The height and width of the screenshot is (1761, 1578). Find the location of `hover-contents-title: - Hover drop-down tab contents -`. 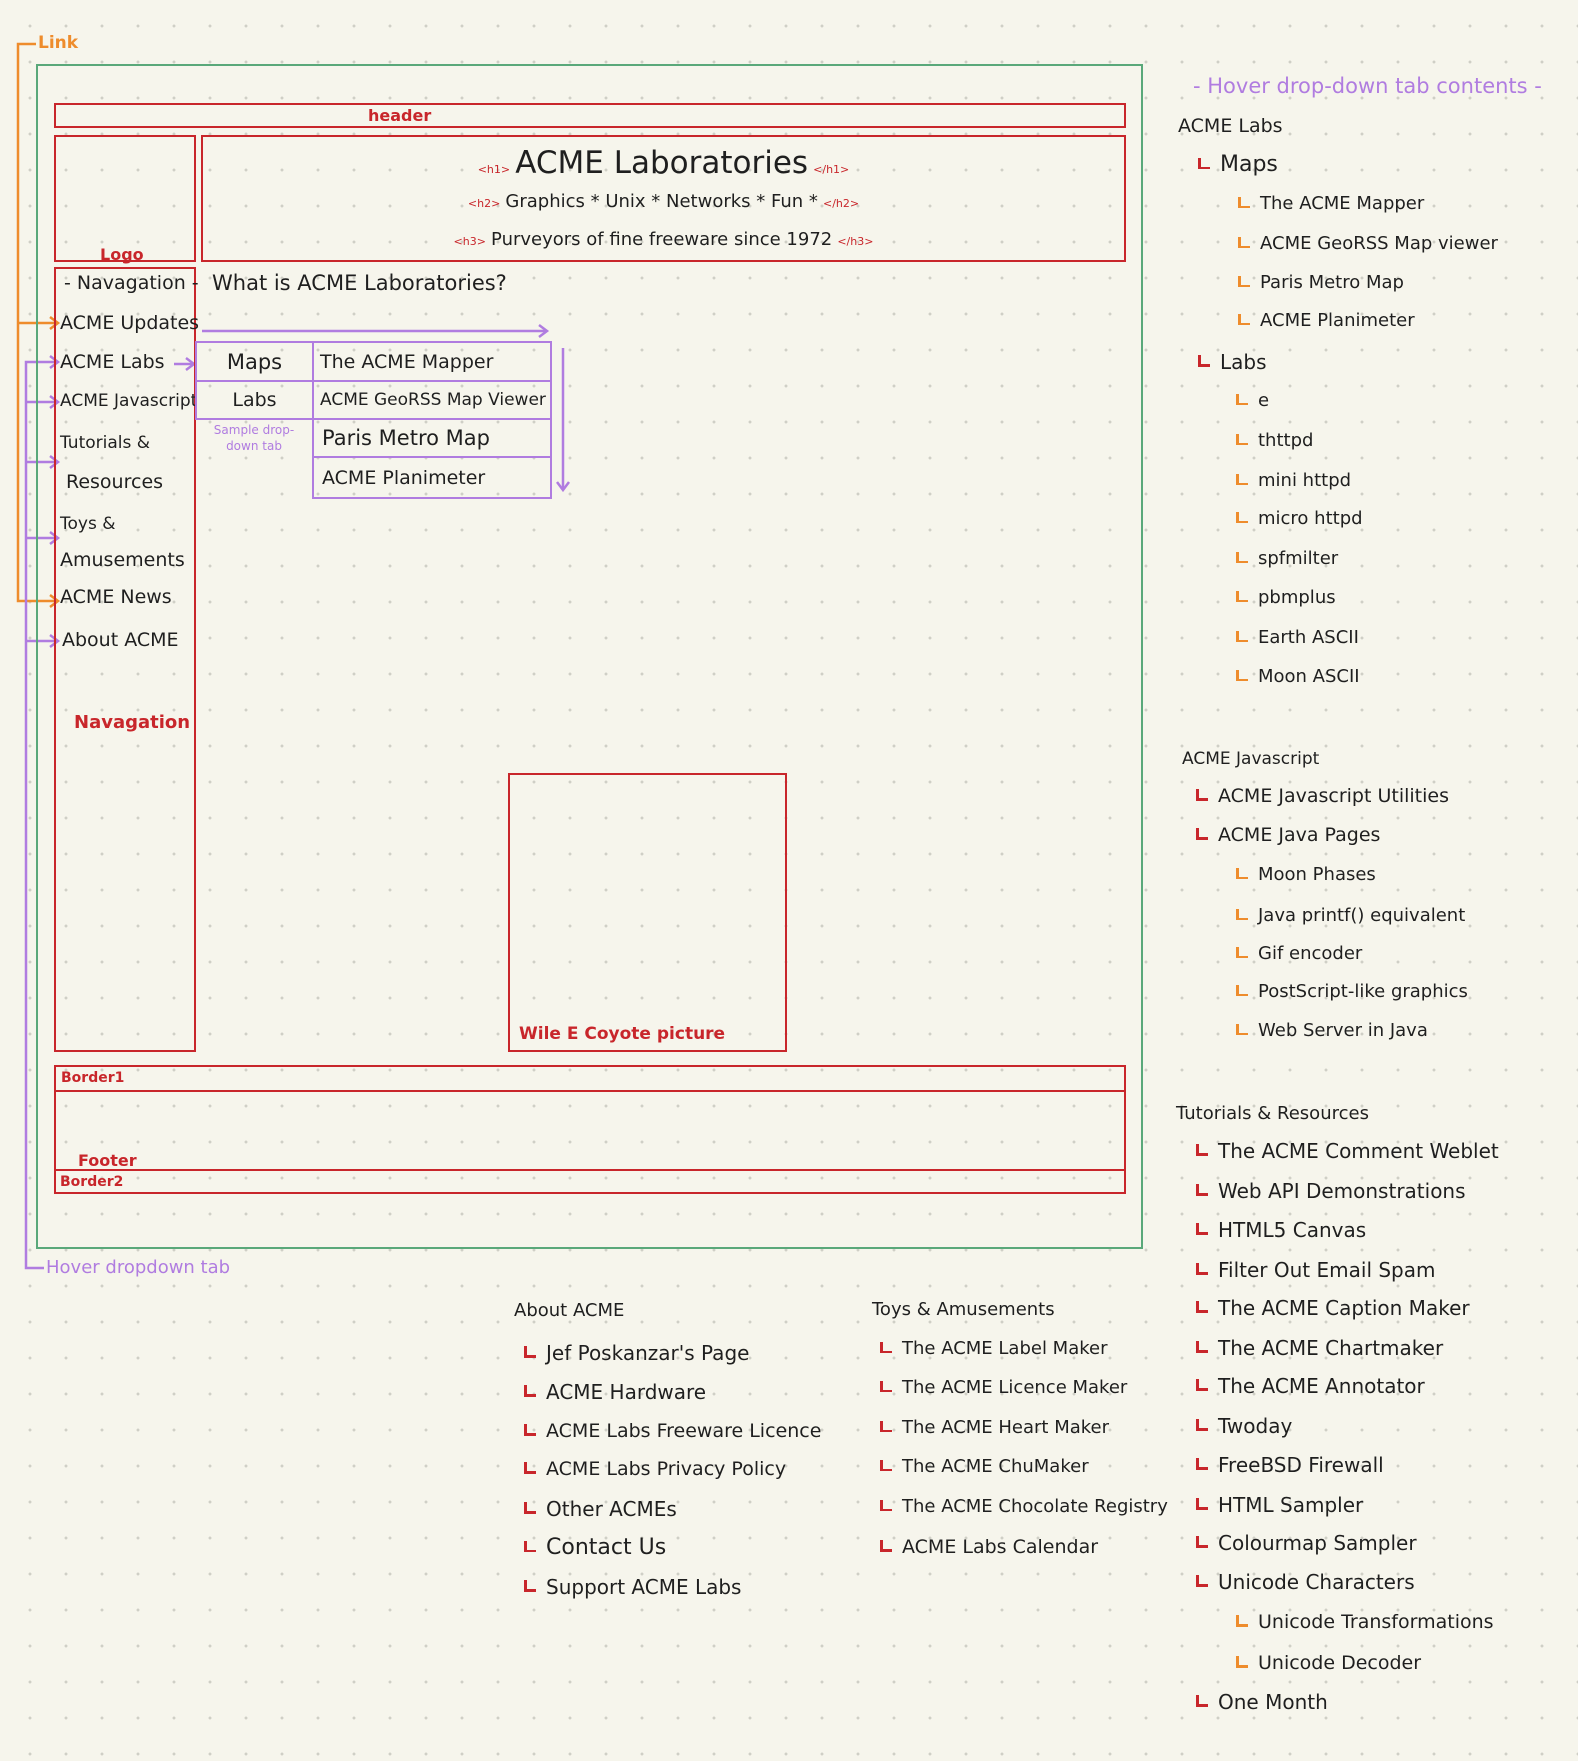

hover-contents-title: - Hover drop-down tab contents - is located at coordinates (1367, 86).